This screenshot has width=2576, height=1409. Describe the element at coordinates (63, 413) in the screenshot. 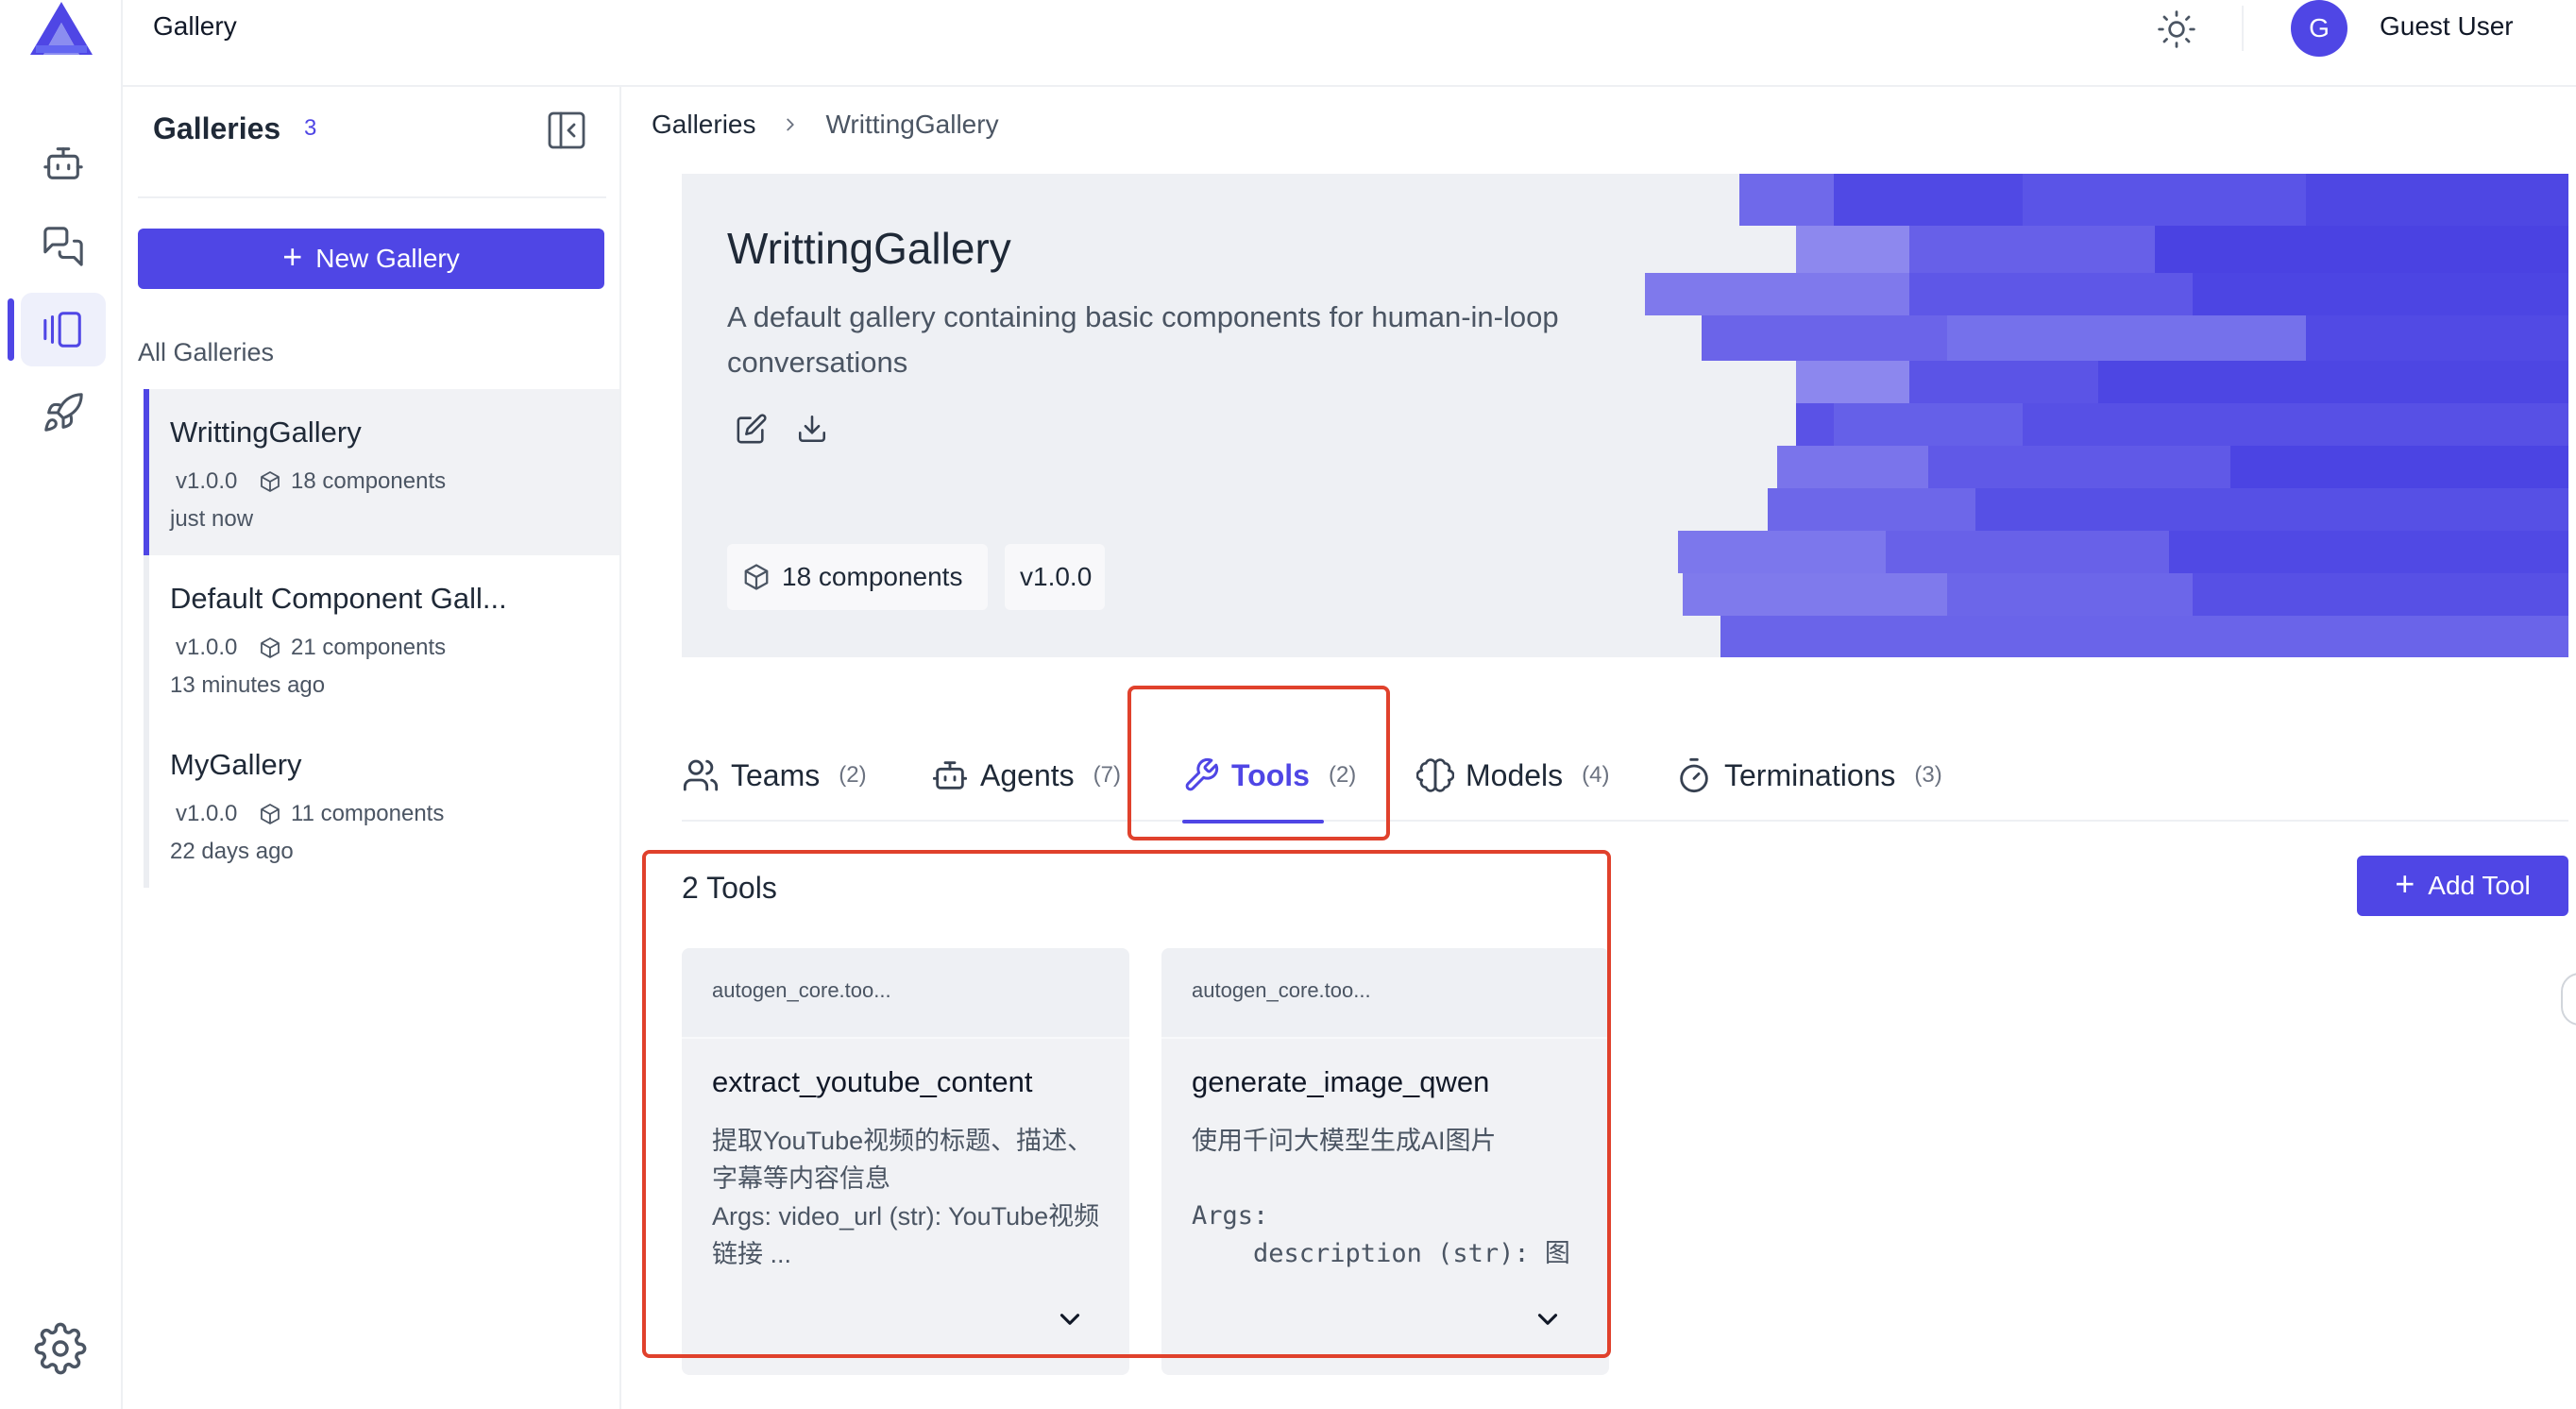

I see `nav-deploy-icon` at that location.